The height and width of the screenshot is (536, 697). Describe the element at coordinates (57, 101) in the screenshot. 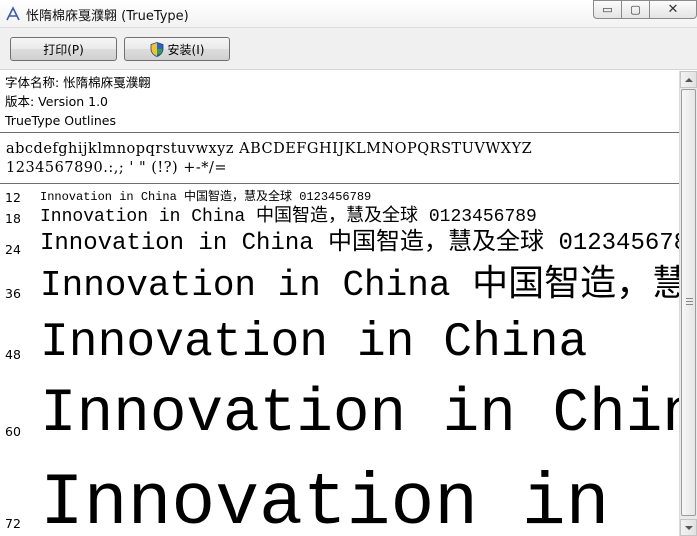

I see `font-version-line: 版本: Version 1.0` at that location.